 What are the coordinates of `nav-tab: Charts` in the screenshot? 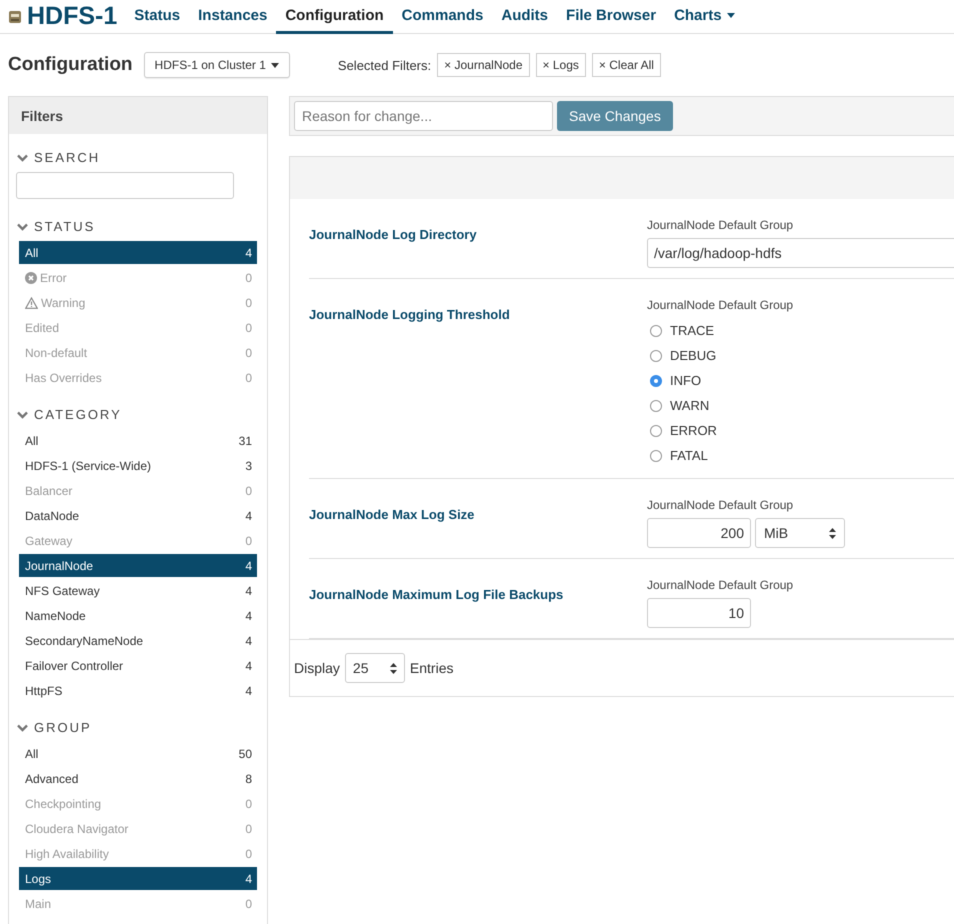 It's located at (704, 17).